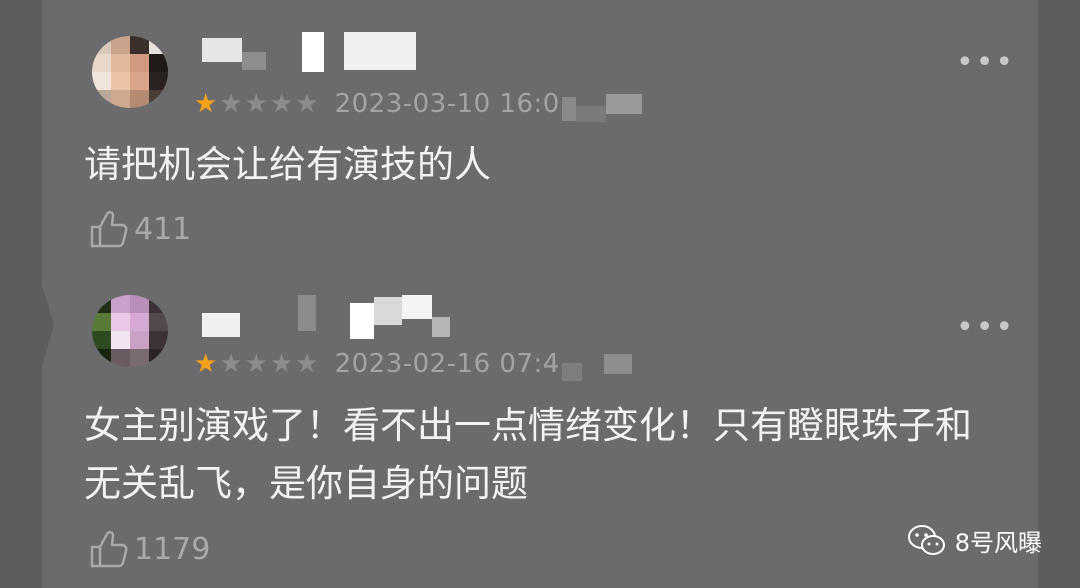 This screenshot has width=1080, height=588. Describe the element at coordinates (172, 549) in the screenshot. I see `like-count: 1179` at that location.